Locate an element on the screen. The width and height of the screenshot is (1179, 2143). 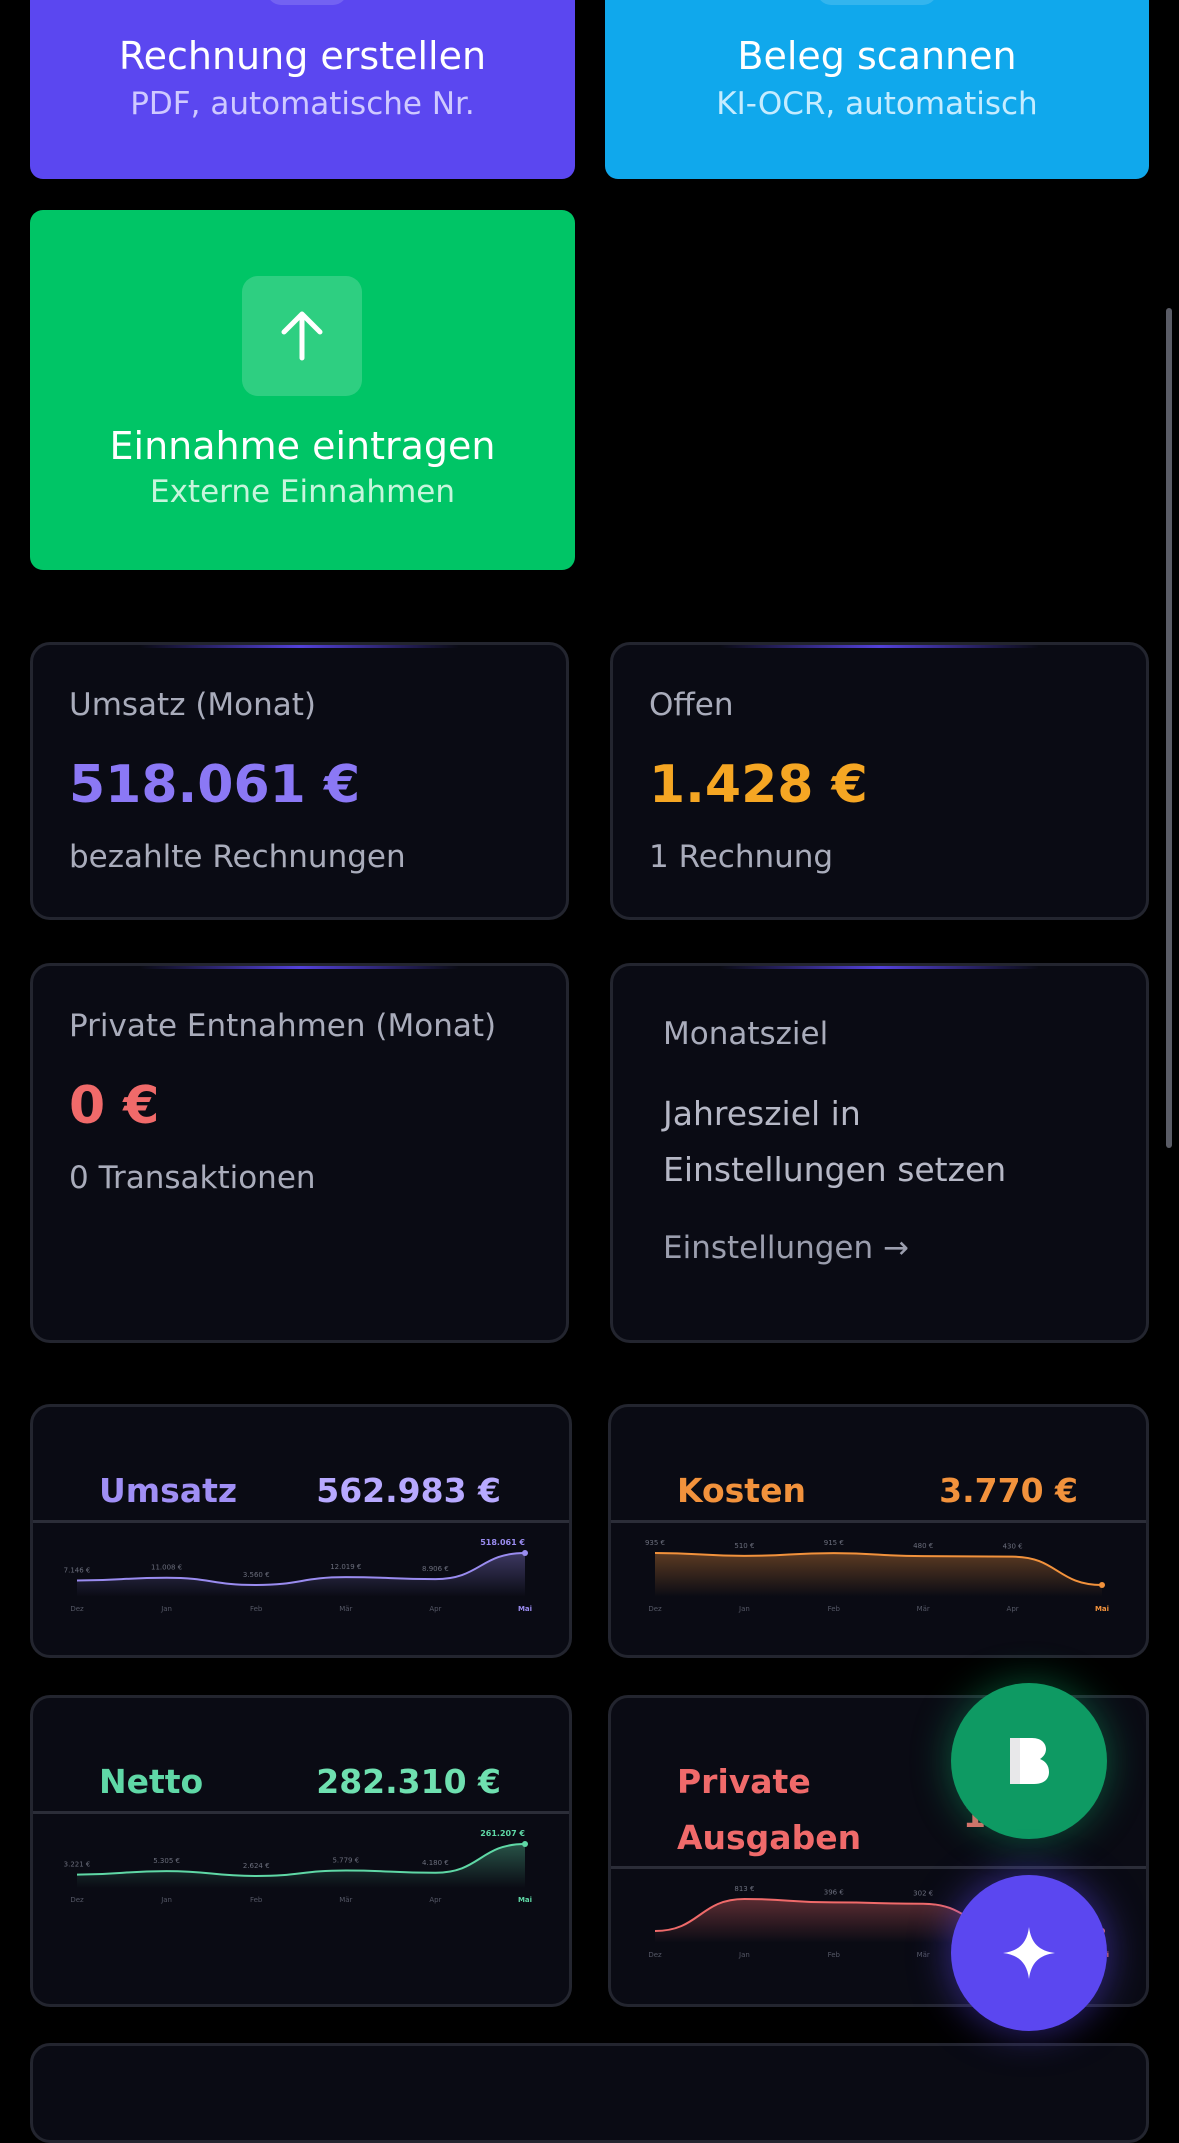
chart-data-label: 11.008 € is located at coordinates (166, 1568).